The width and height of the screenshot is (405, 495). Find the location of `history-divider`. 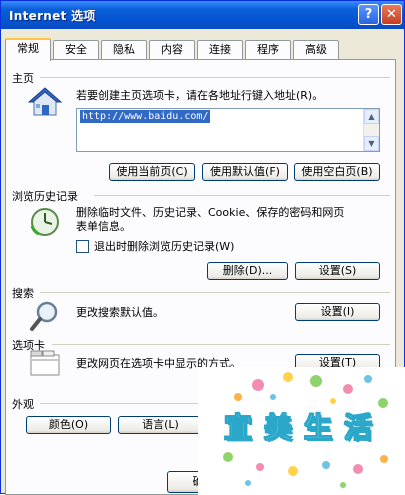

history-divider is located at coordinates (242, 195).